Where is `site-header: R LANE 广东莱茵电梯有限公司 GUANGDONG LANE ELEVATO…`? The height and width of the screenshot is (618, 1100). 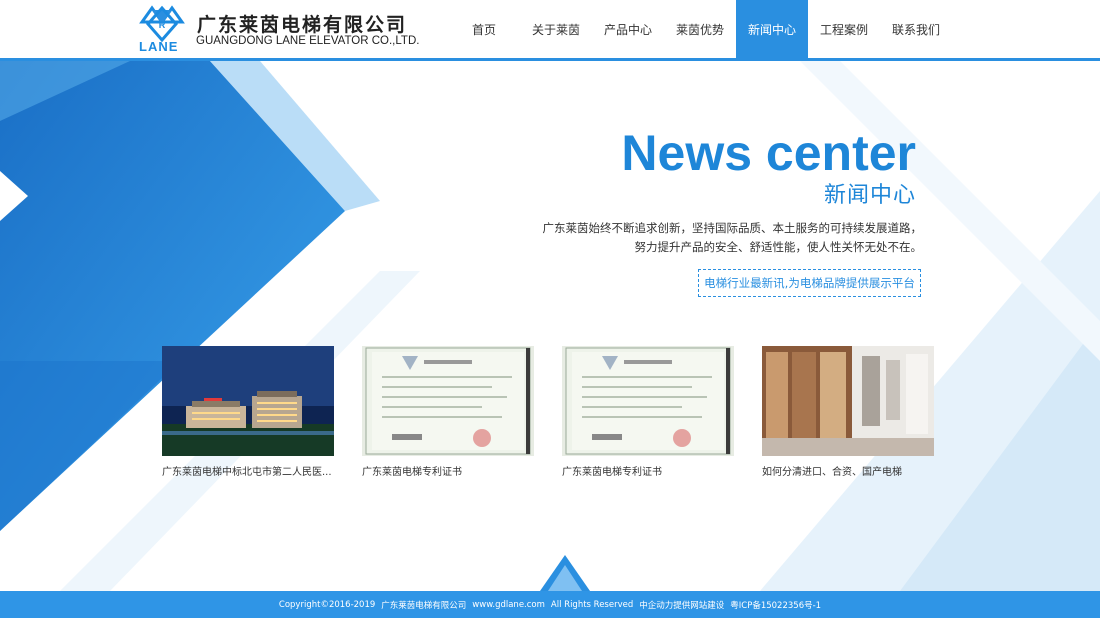 site-header: R LANE 广东莱茵电梯有限公司 GUANGDONG LANE ELEVATO… is located at coordinates (550, 29).